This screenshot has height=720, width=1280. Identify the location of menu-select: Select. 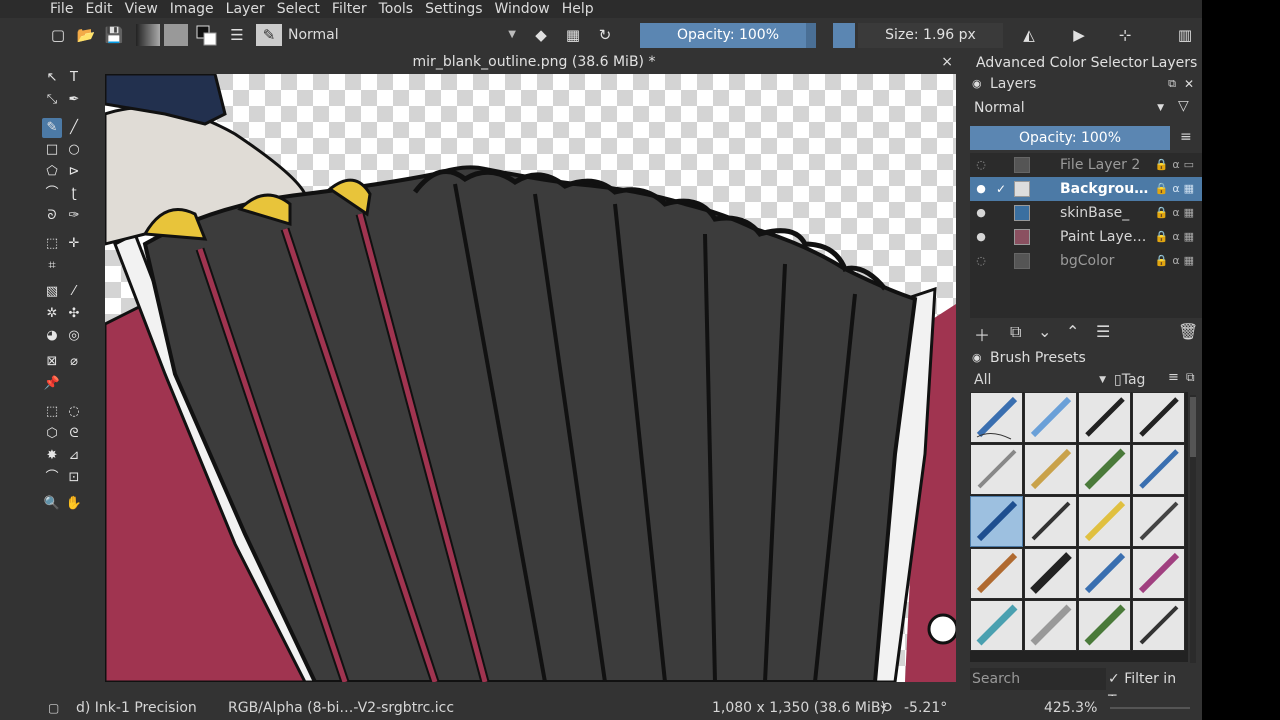
(298, 9).